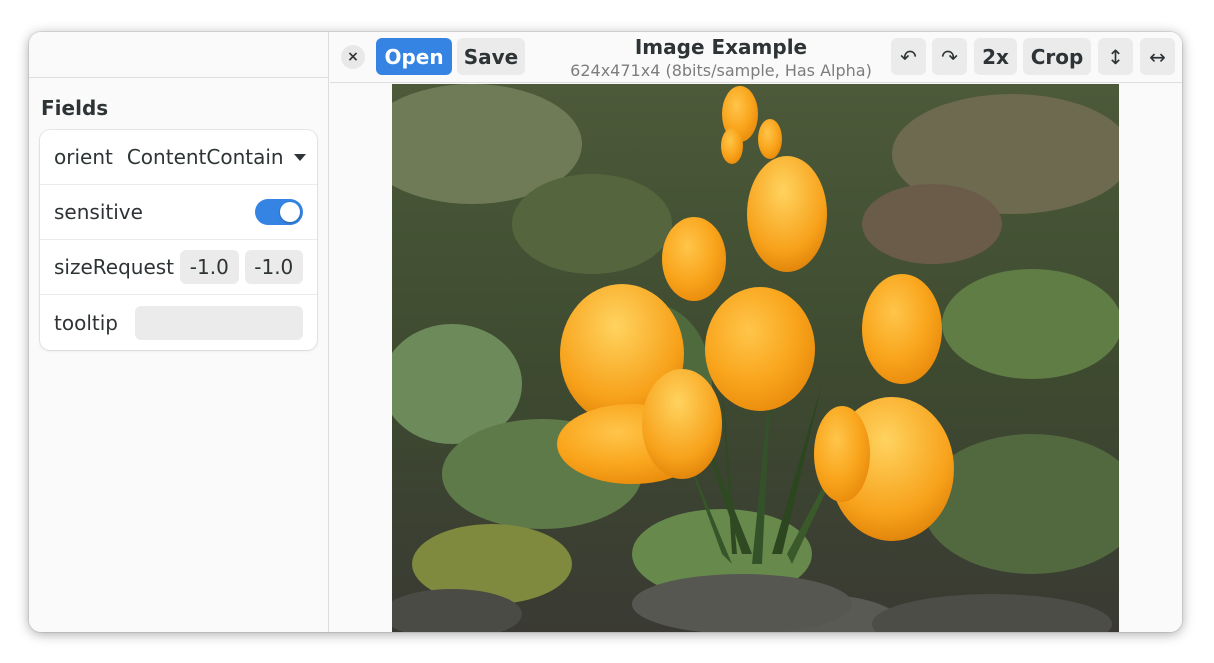 The height and width of the screenshot is (663, 1214). I want to click on rotate-right-button: ↷, so click(949, 56).